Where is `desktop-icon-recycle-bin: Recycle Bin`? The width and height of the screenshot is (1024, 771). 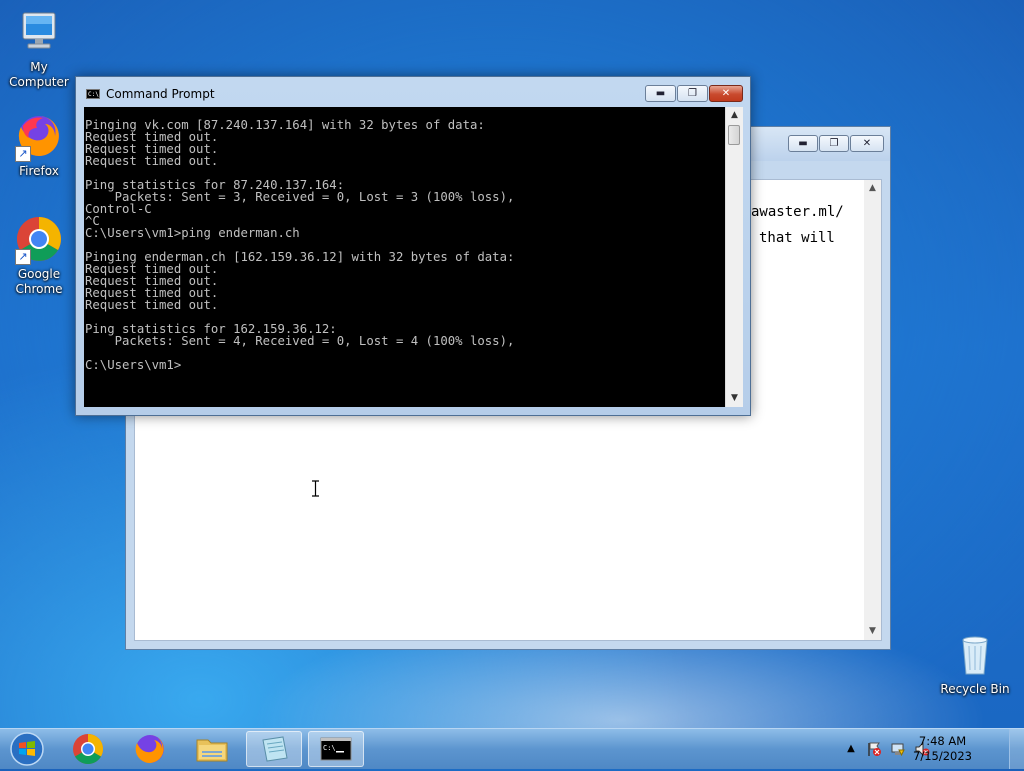 desktop-icon-recycle-bin: Recycle Bin is located at coordinates (975, 663).